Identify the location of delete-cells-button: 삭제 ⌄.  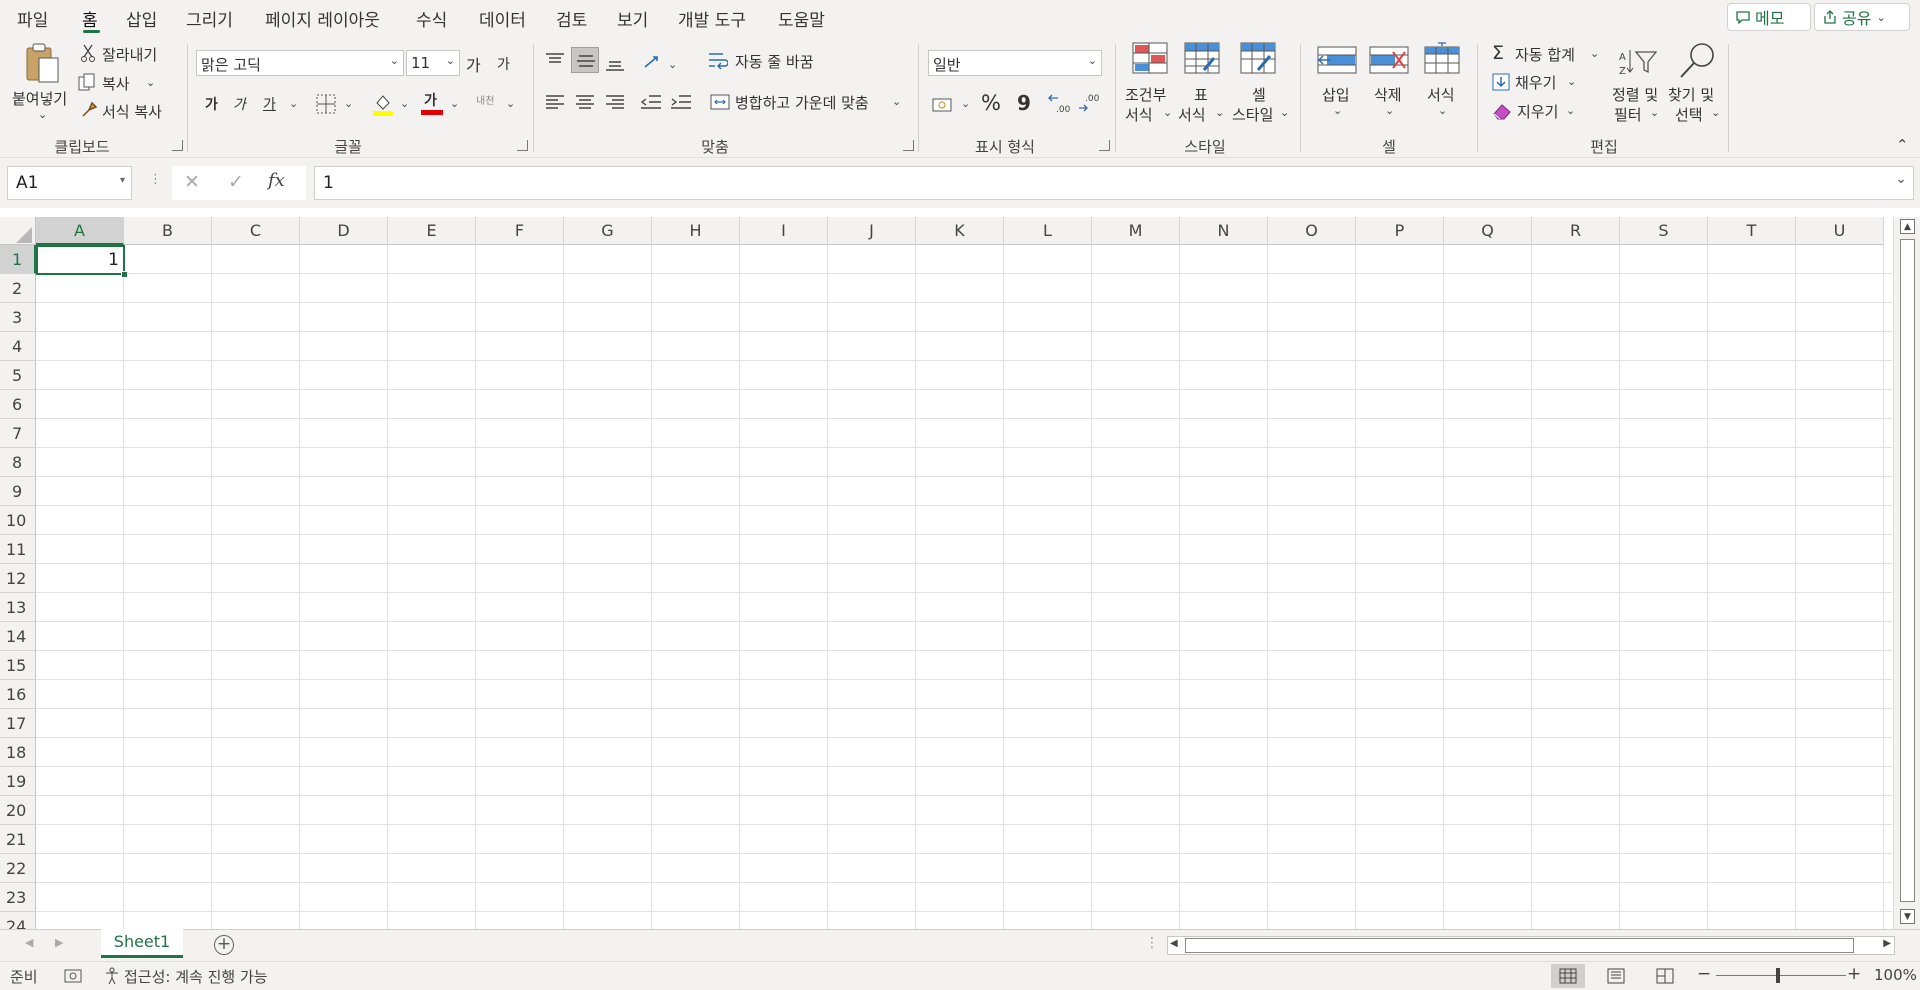
(1389, 85).